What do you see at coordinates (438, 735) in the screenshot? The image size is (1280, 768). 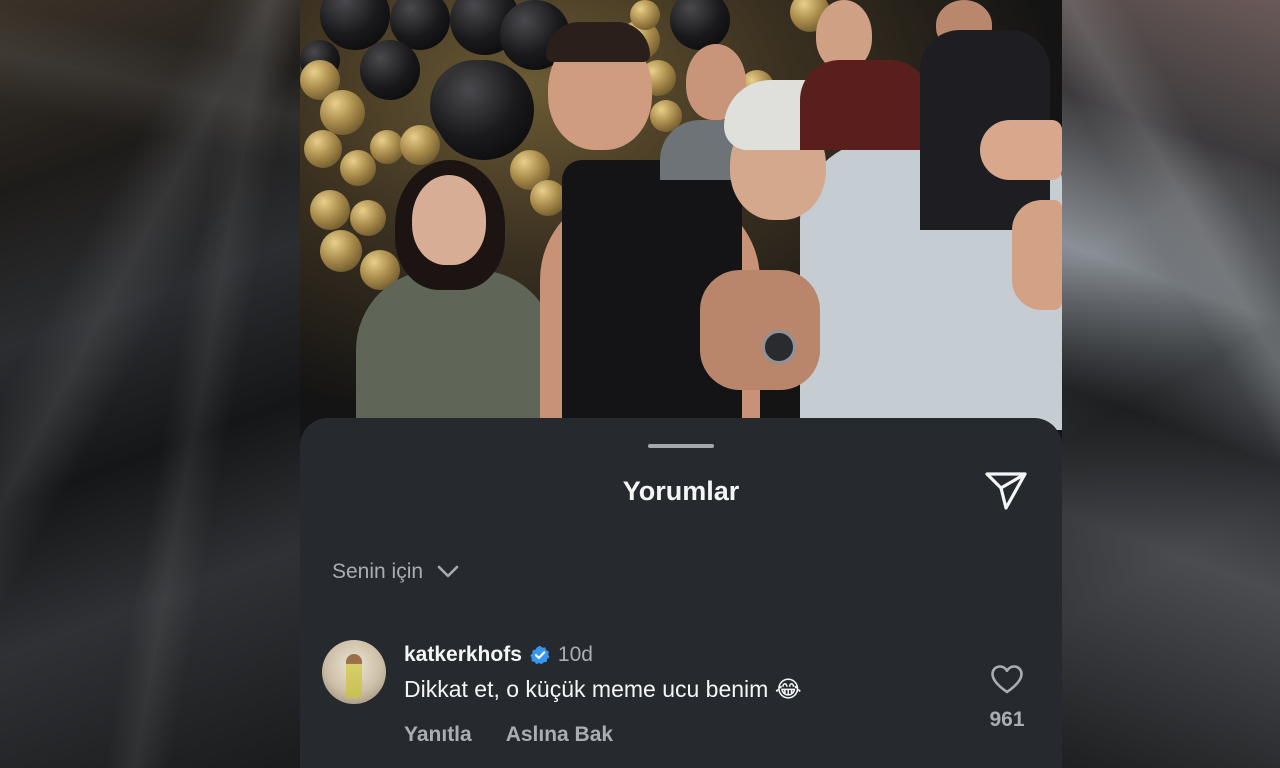 I see `reply-button: Yanıtla` at bounding box center [438, 735].